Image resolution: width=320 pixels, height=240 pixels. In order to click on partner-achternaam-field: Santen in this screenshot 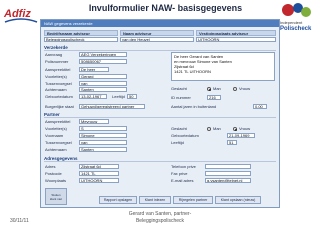, I will do `click(103, 149)`.